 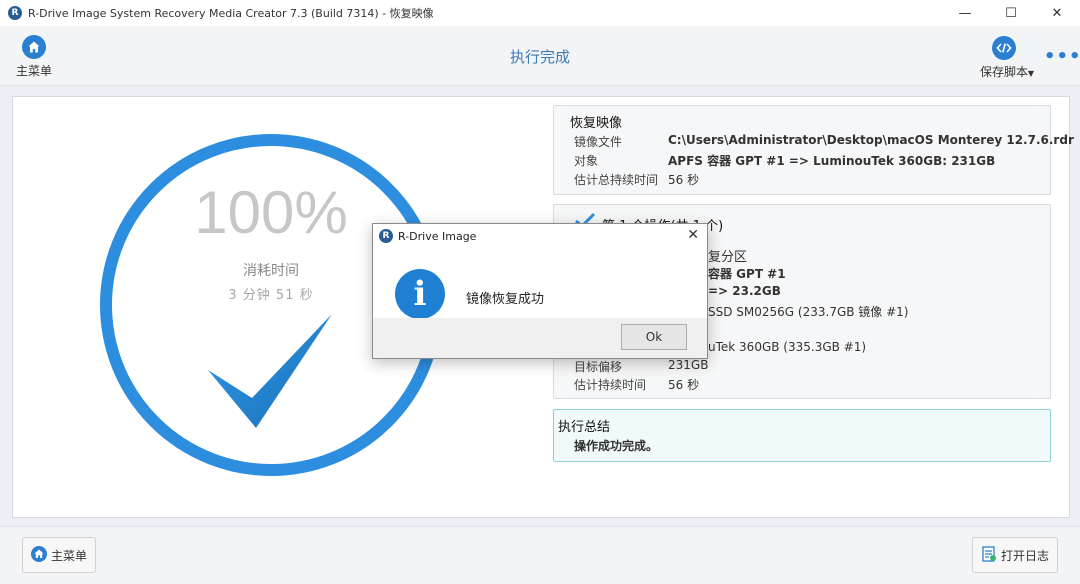 I want to click on page-title: 执行完成, so click(x=539, y=57).